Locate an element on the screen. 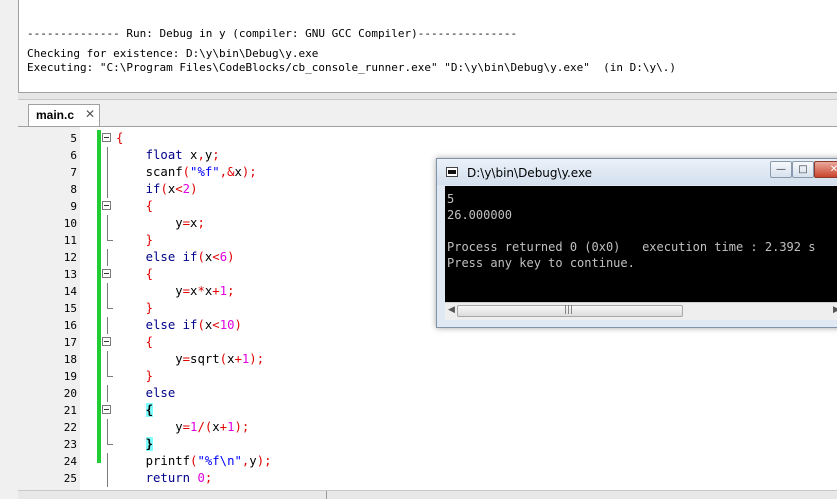 Image resolution: width=837 pixels, height=499 pixels. code-text: scanf("%f",&x); is located at coordinates (186, 172).